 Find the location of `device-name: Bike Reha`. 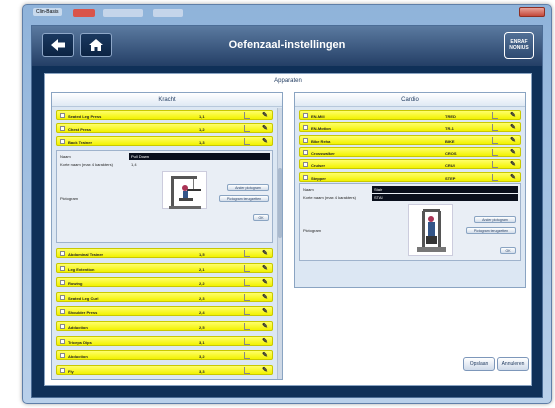

device-name: Bike Reha is located at coordinates (321, 141).